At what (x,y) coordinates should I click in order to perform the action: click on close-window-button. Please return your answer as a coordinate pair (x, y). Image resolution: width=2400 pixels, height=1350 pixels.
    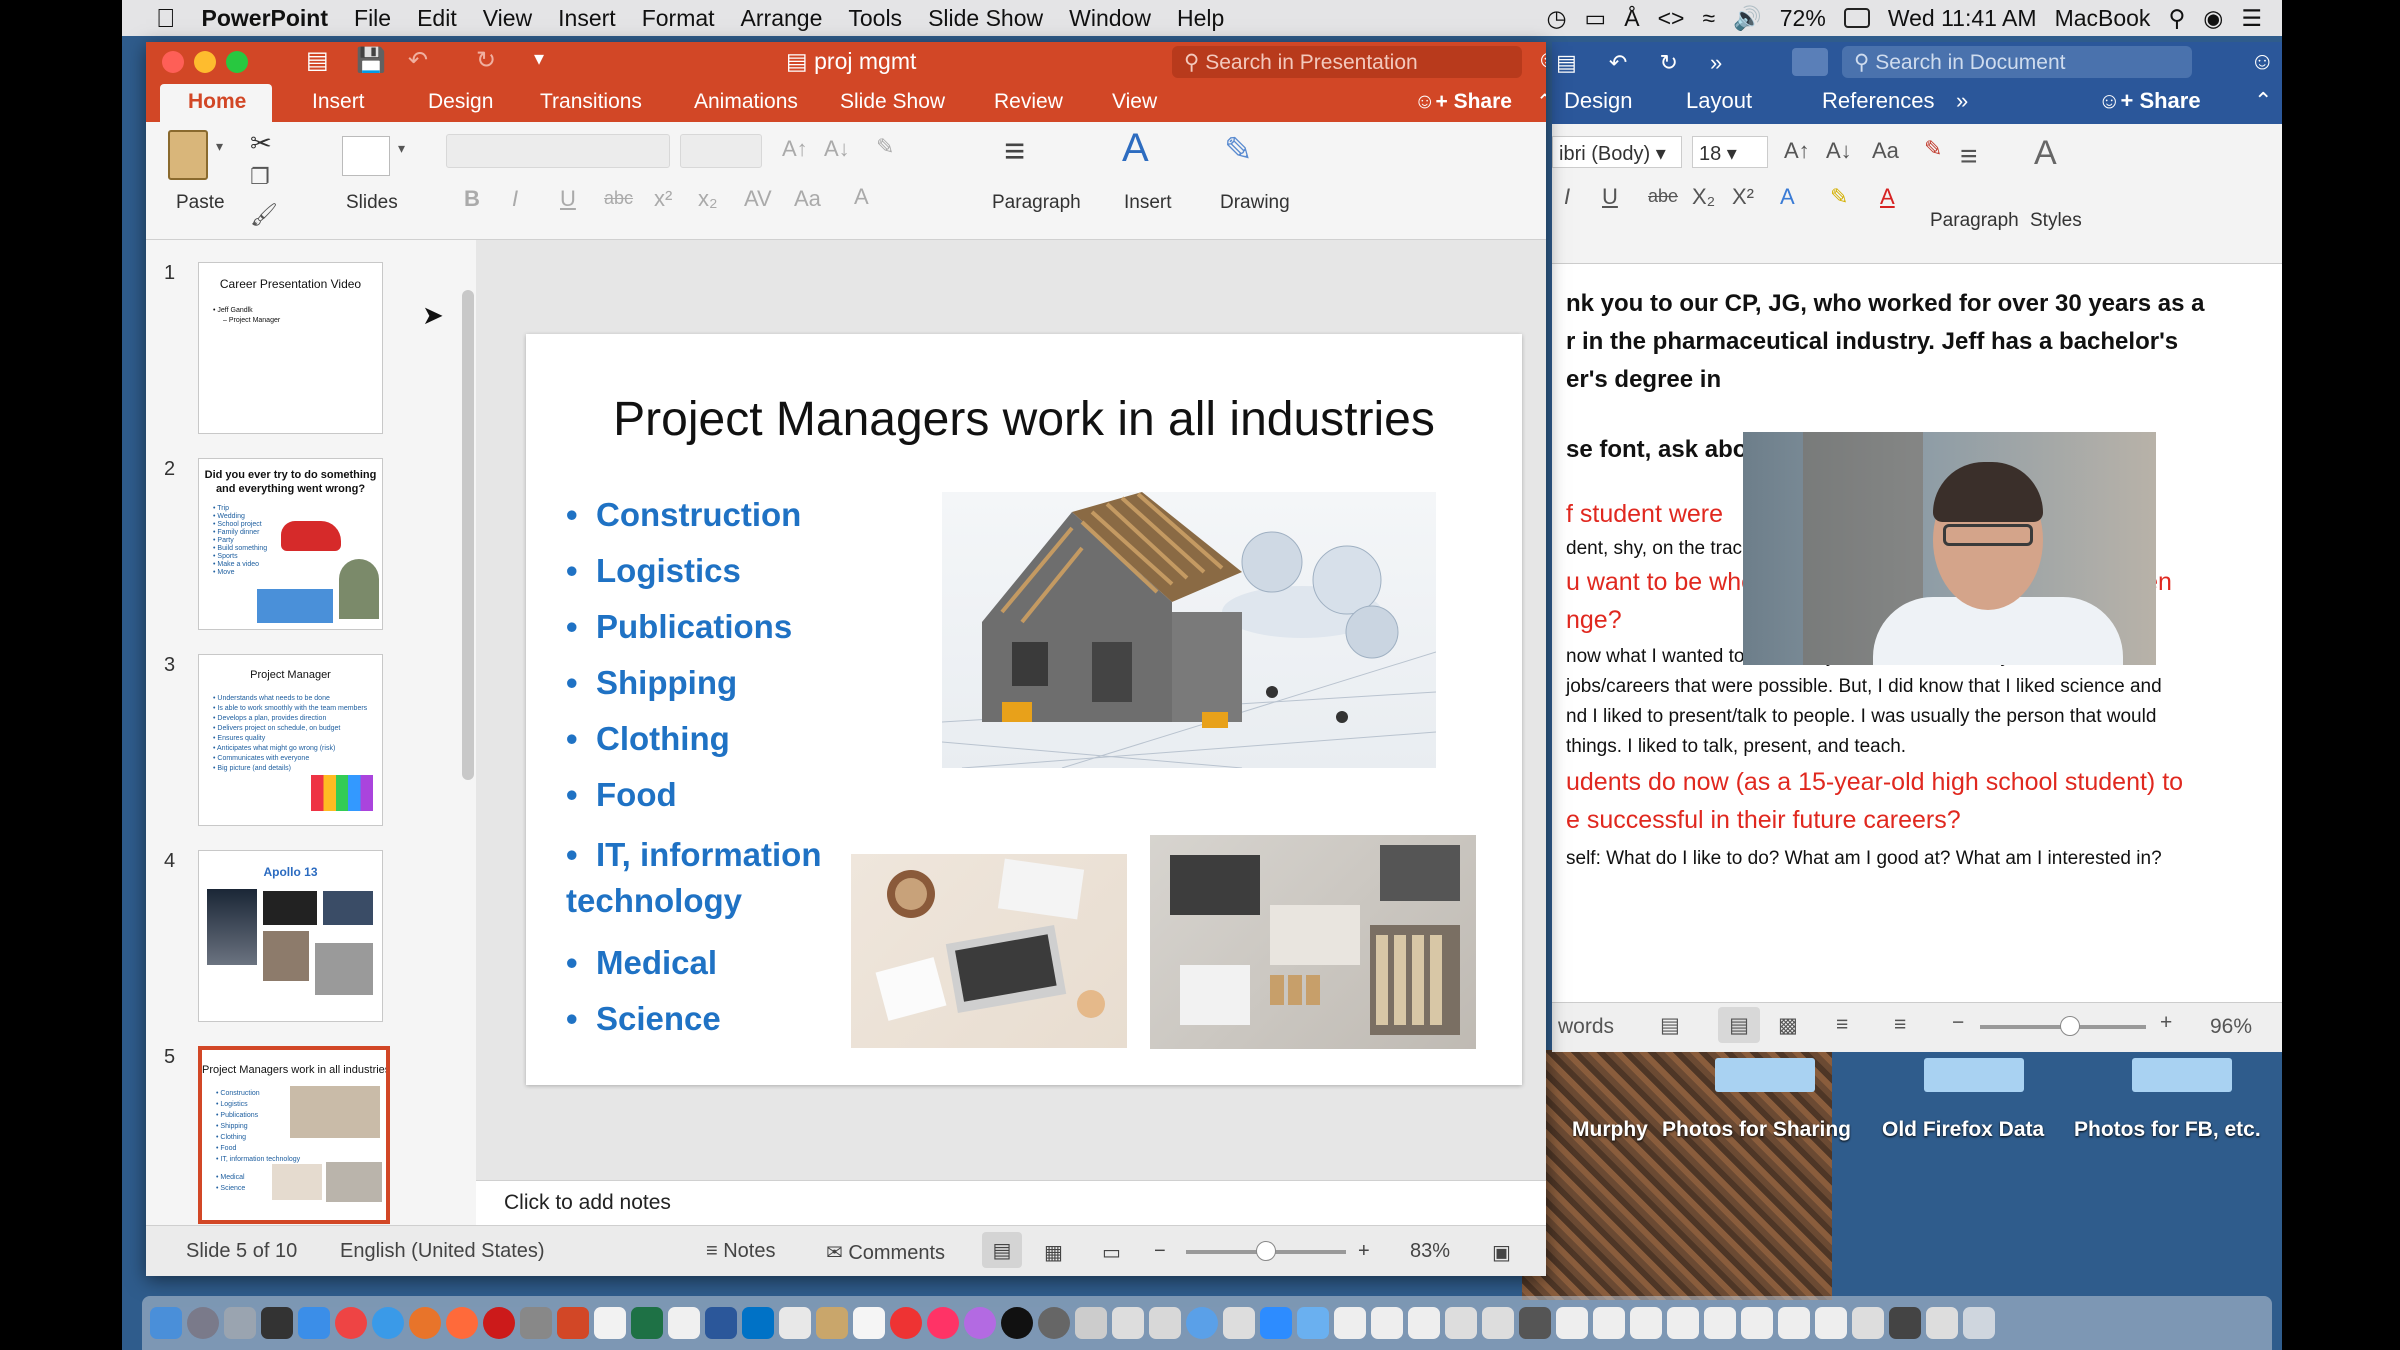
    Looking at the image, I should click on (173, 62).